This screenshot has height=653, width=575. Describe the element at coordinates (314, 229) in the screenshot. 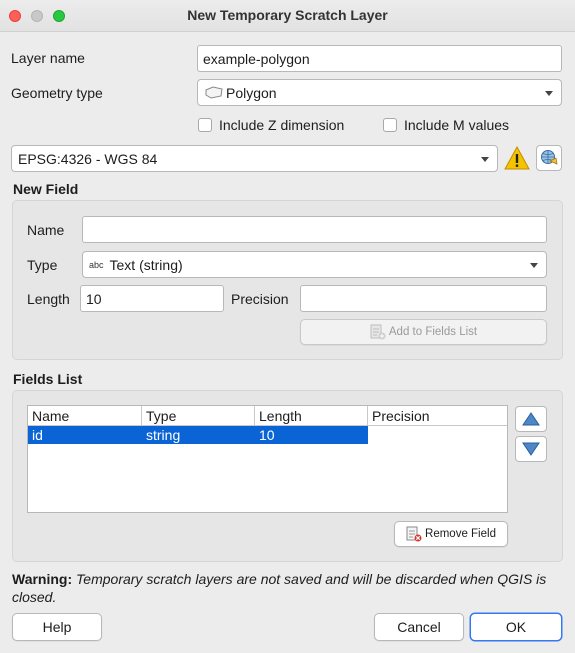

I see `field-name-input` at that location.